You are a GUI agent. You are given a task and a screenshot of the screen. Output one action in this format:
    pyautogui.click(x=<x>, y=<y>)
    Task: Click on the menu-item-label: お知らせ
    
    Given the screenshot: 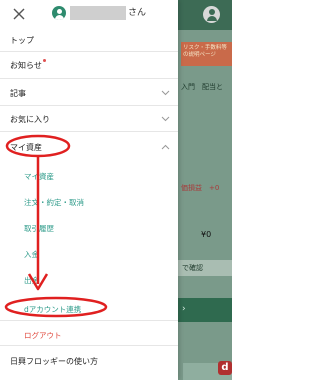 What is the action you would take?
    pyautogui.click(x=26, y=65)
    